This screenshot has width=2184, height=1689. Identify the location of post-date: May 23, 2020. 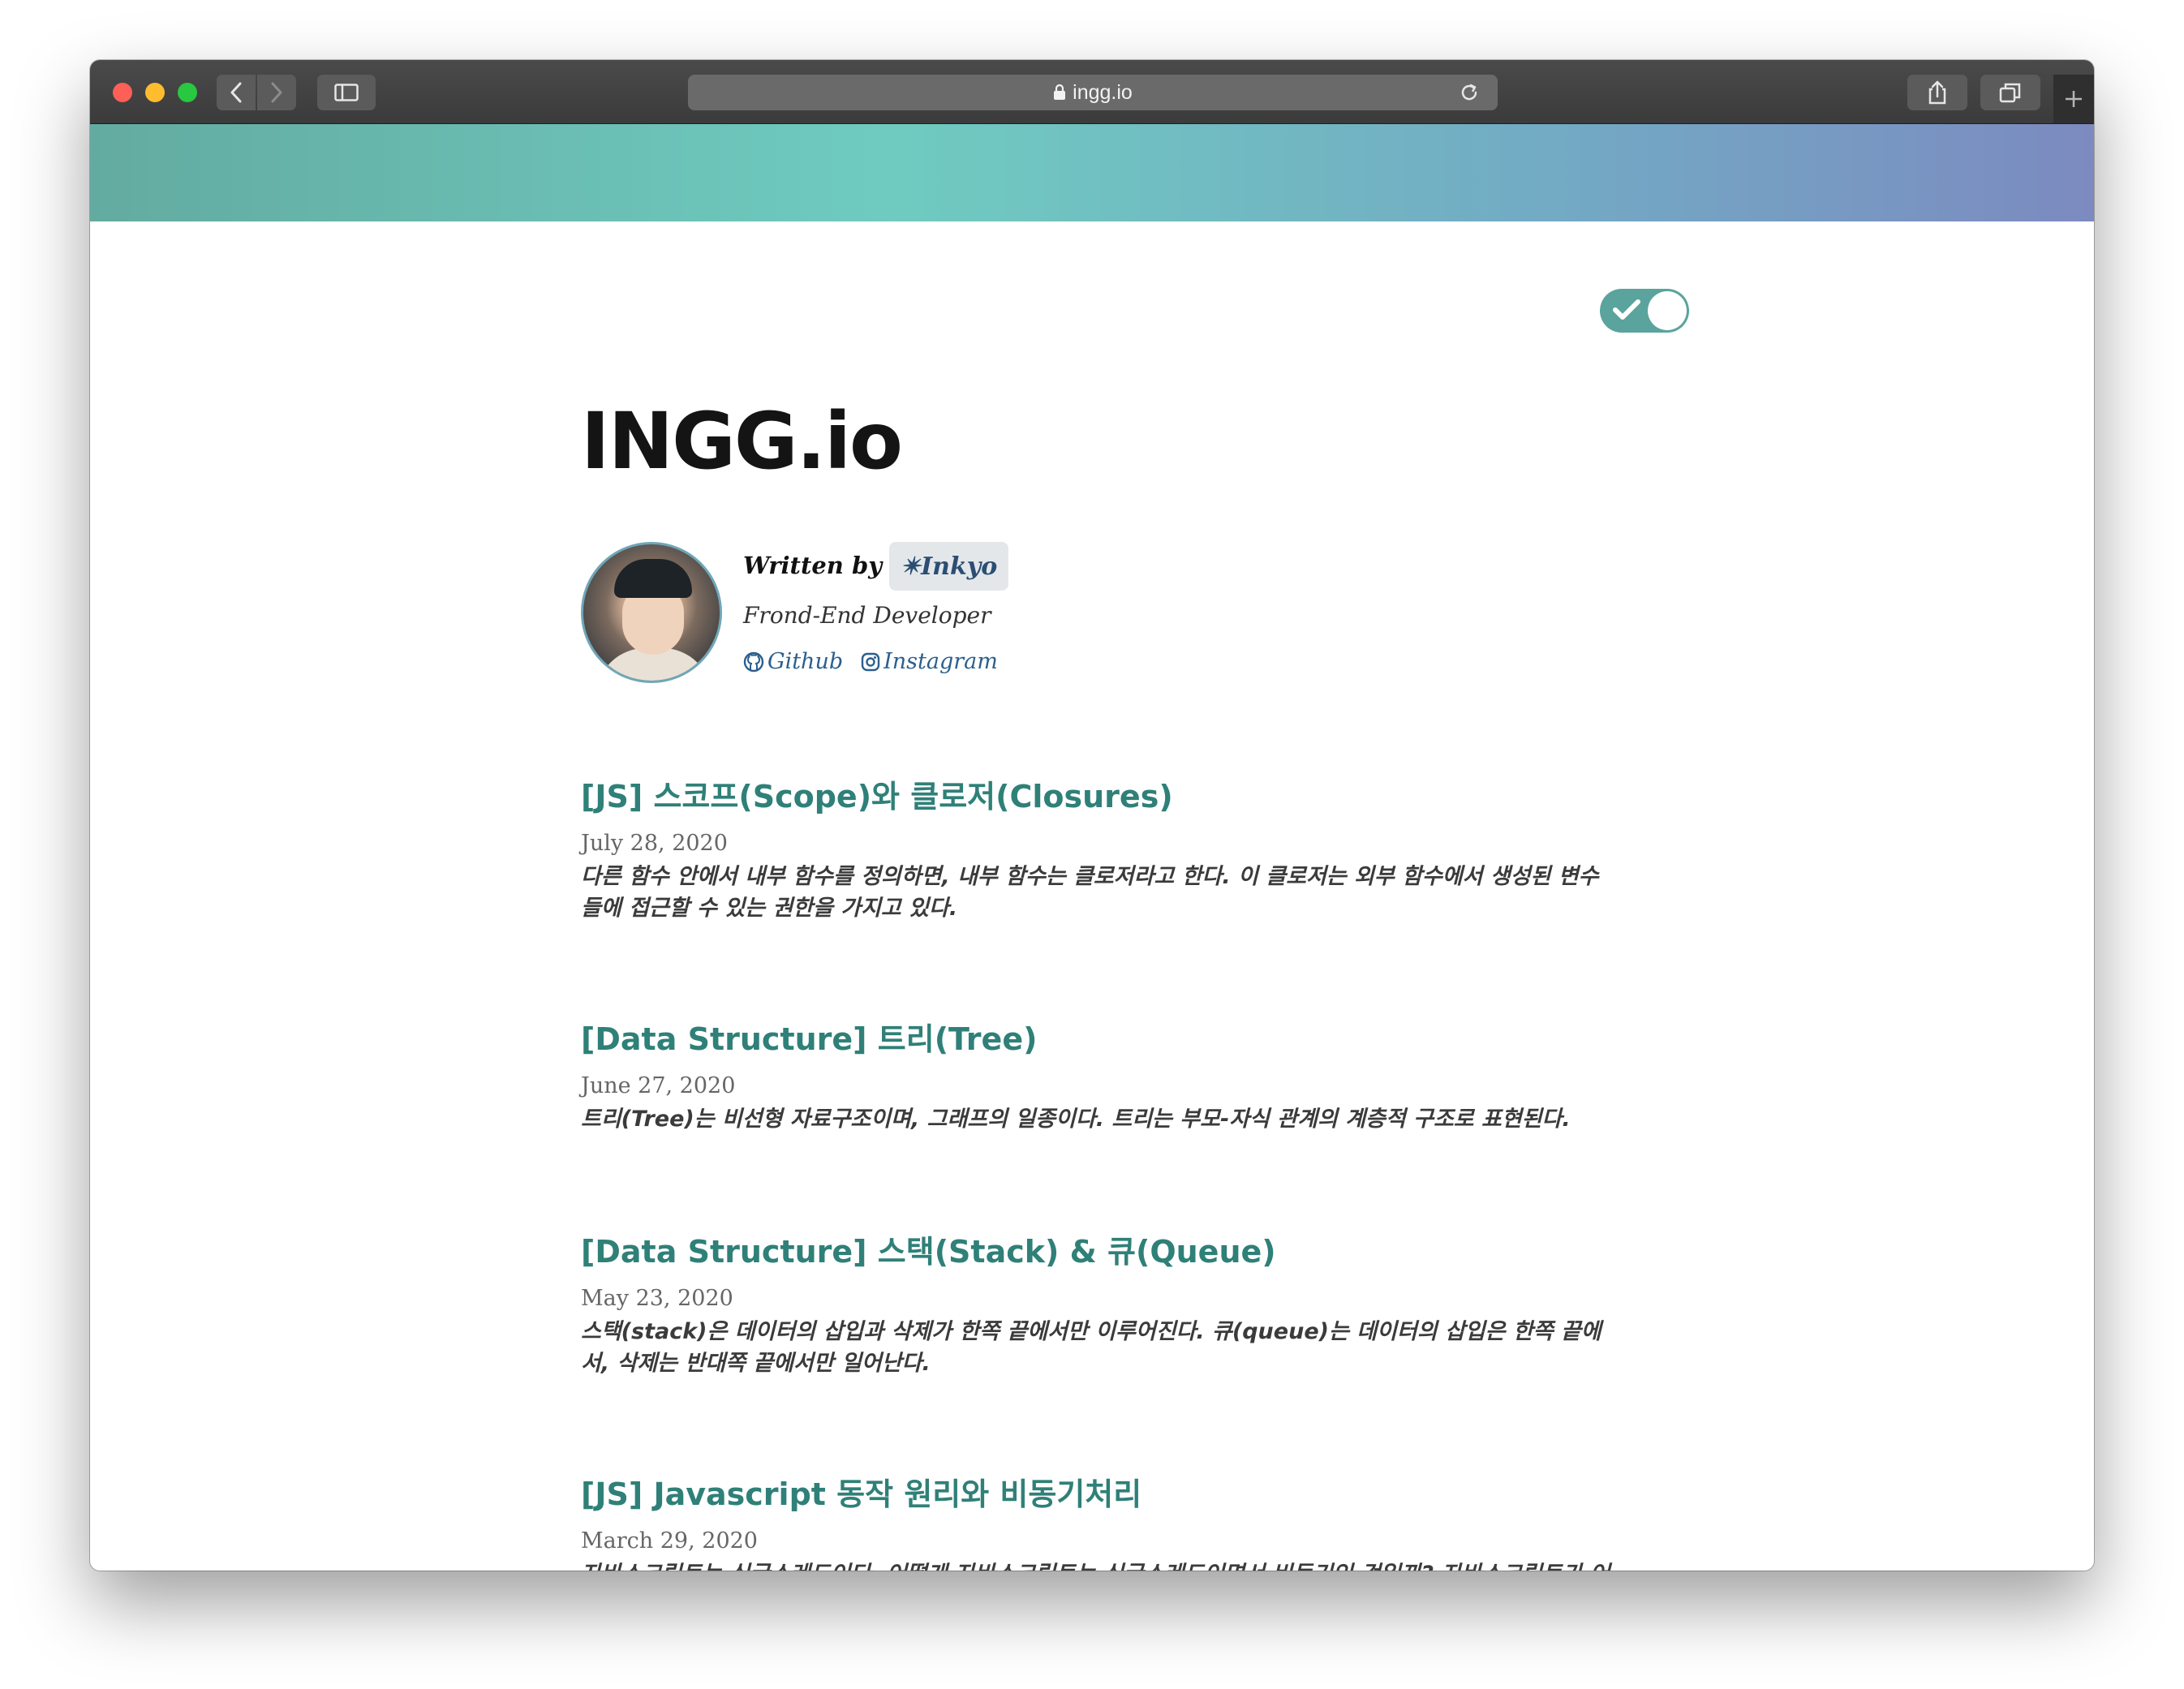
(657, 1298).